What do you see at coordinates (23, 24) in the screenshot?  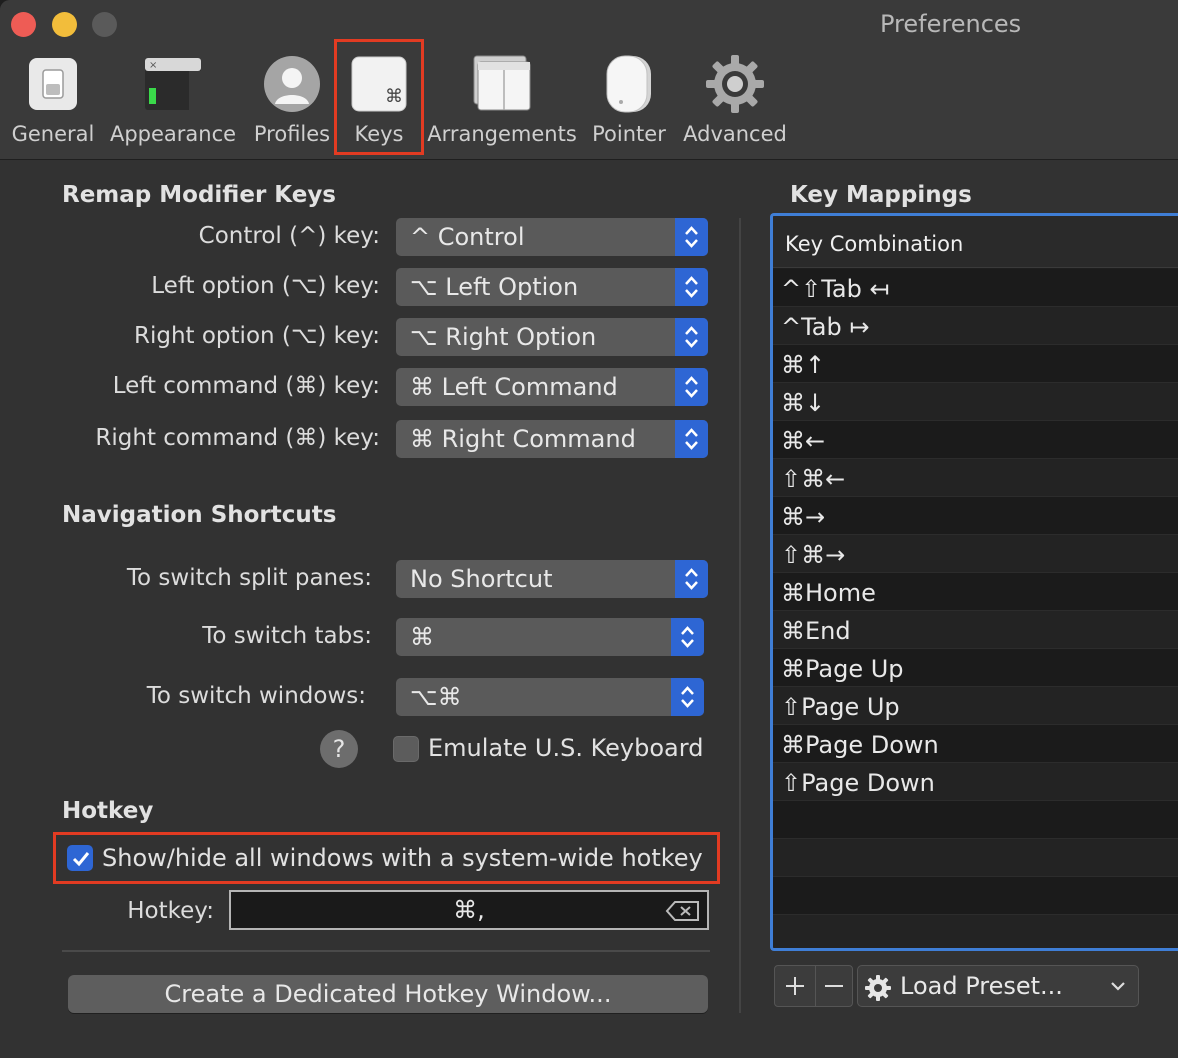 I see `close-window-button` at bounding box center [23, 24].